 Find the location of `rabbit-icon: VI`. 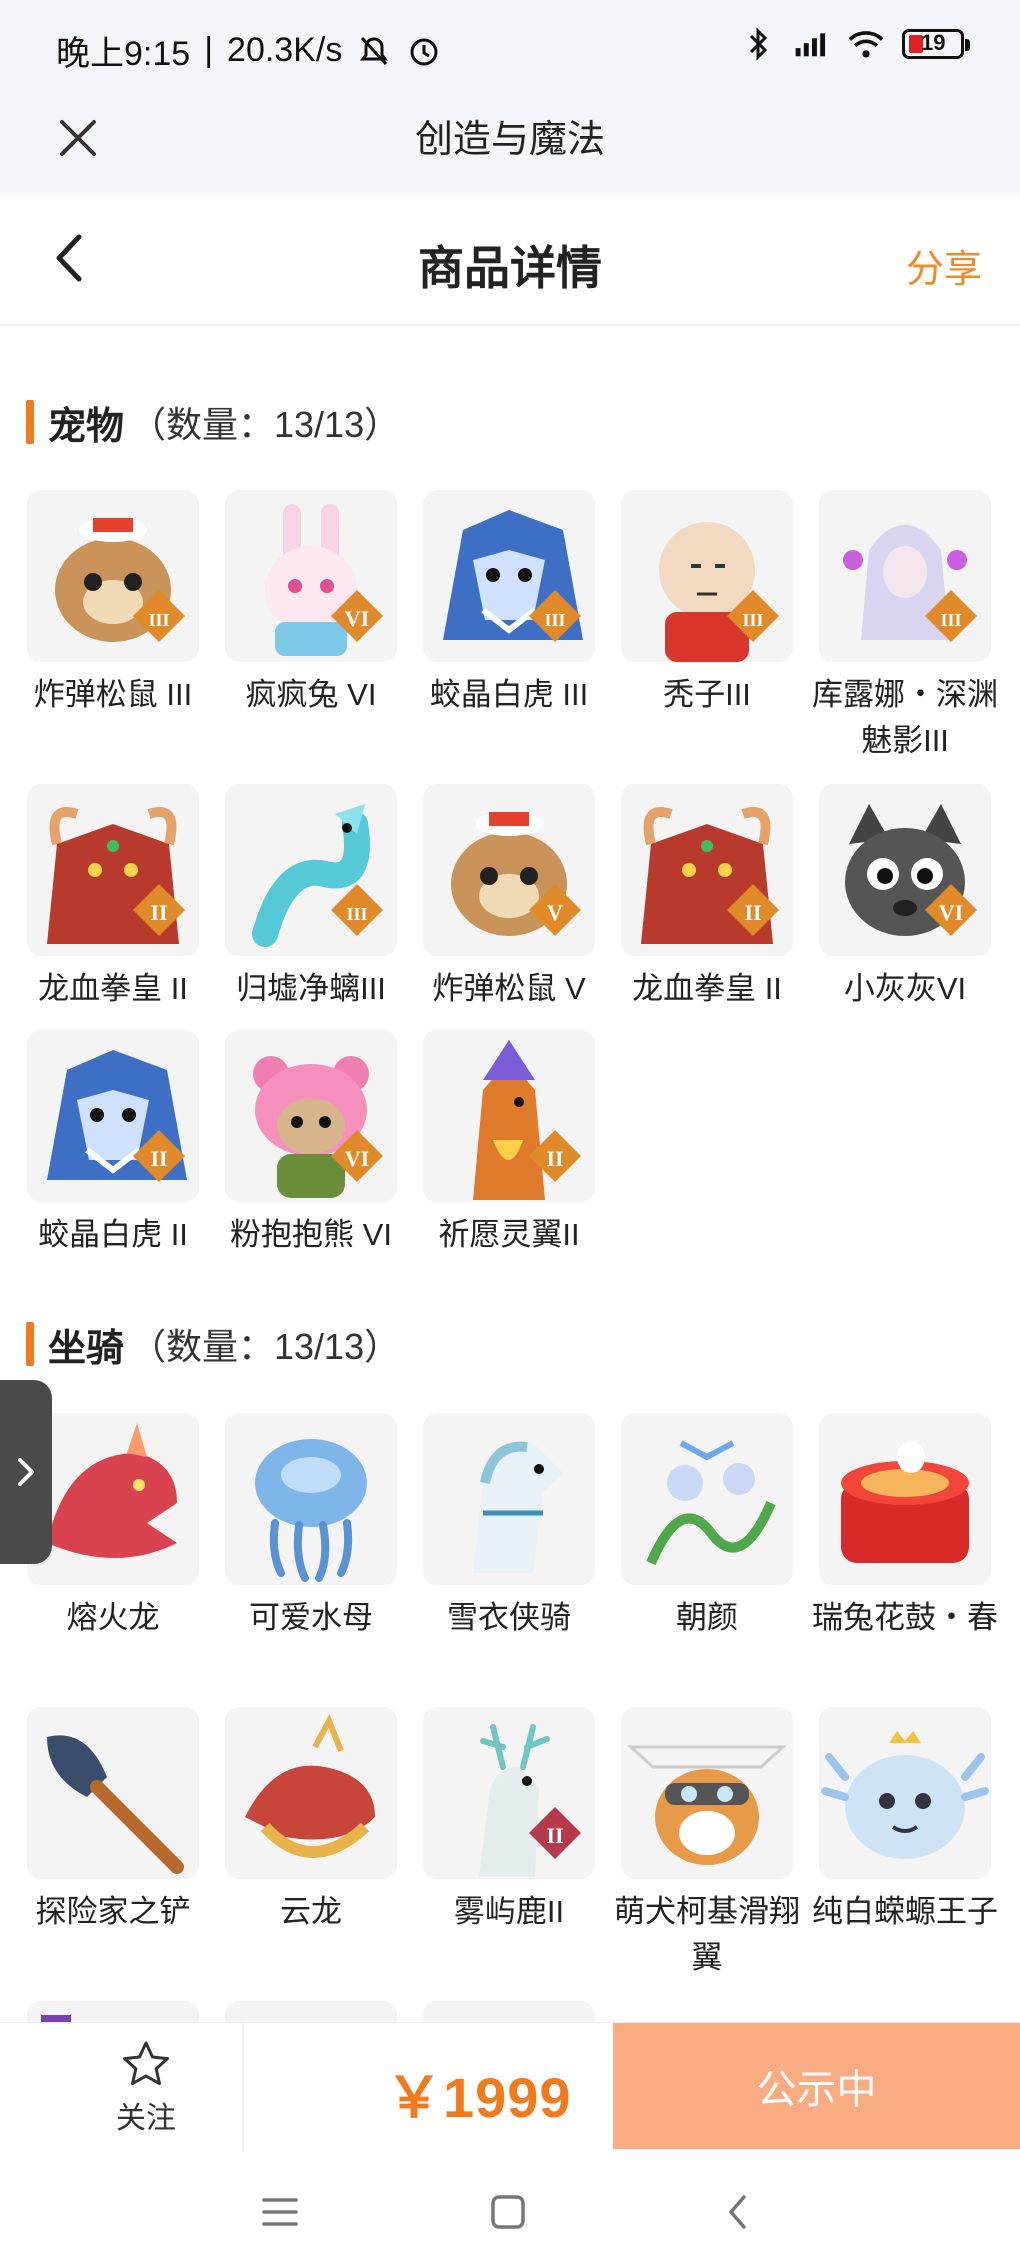

rabbit-icon: VI is located at coordinates (311, 576).